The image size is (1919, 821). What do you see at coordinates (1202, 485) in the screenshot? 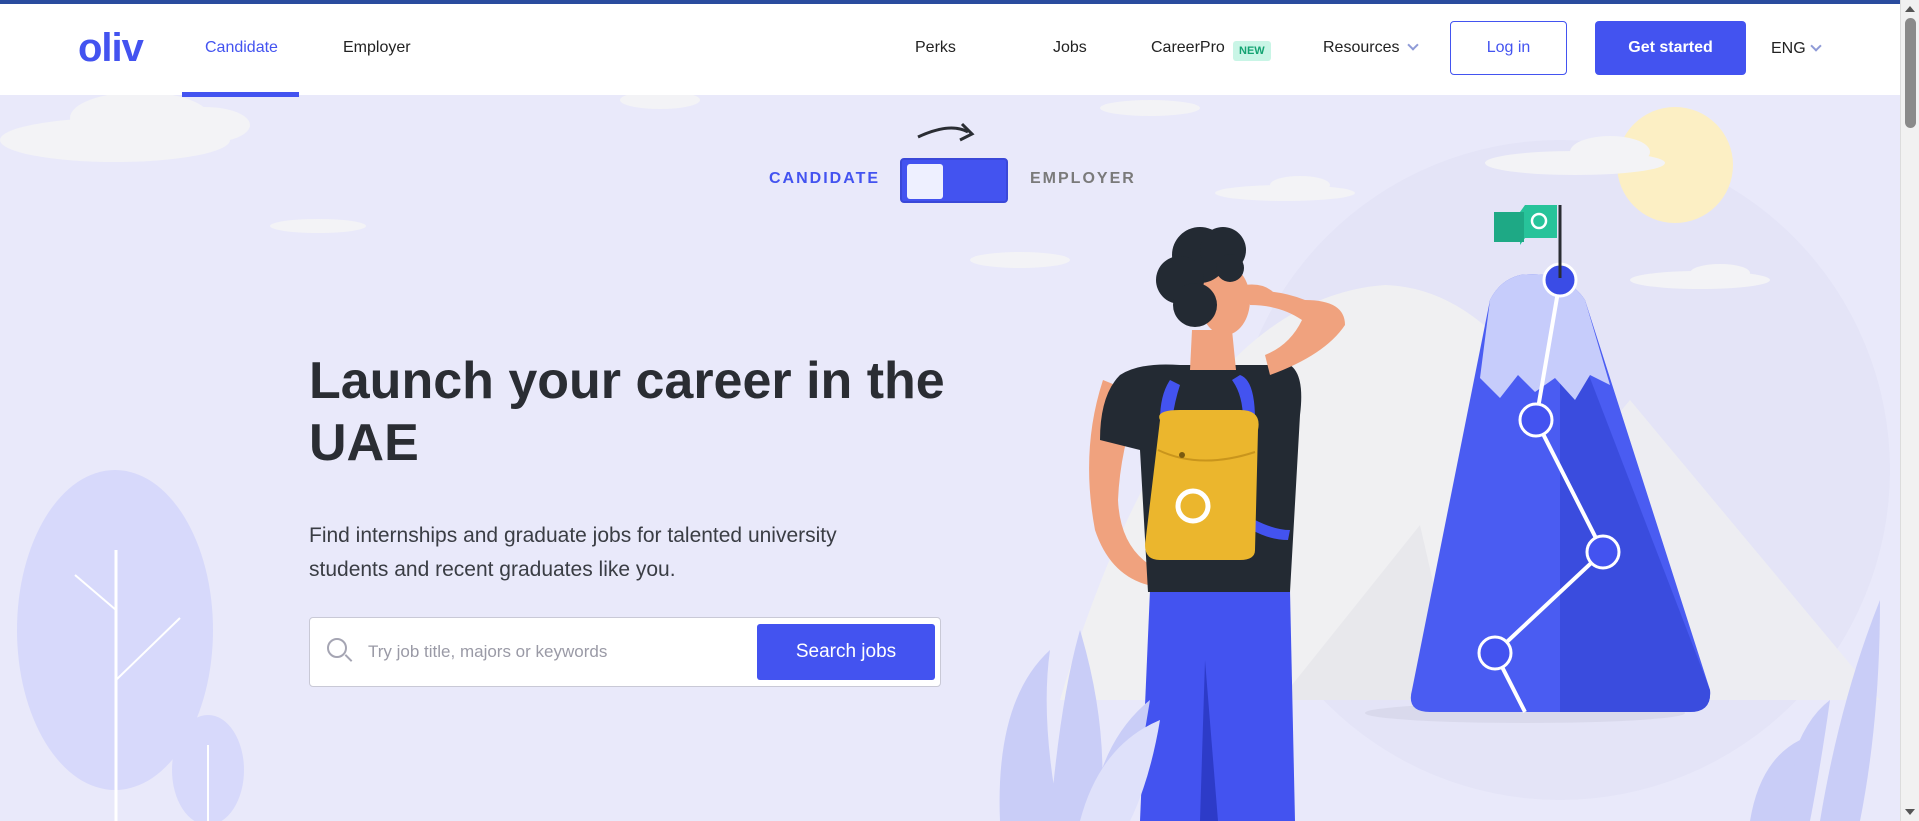
I see `backpack` at bounding box center [1202, 485].